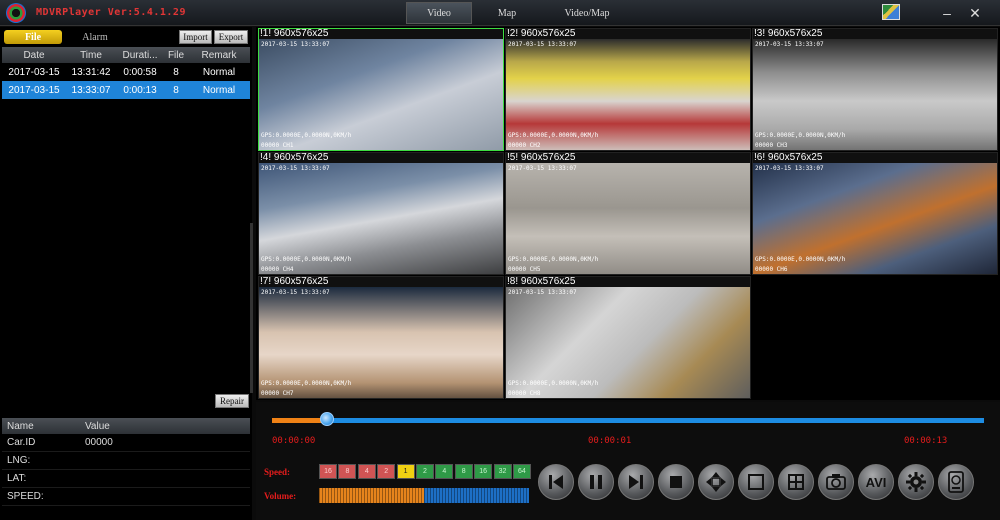 This screenshot has width=1000, height=520. I want to click on info-row: LNG:, so click(126, 461).